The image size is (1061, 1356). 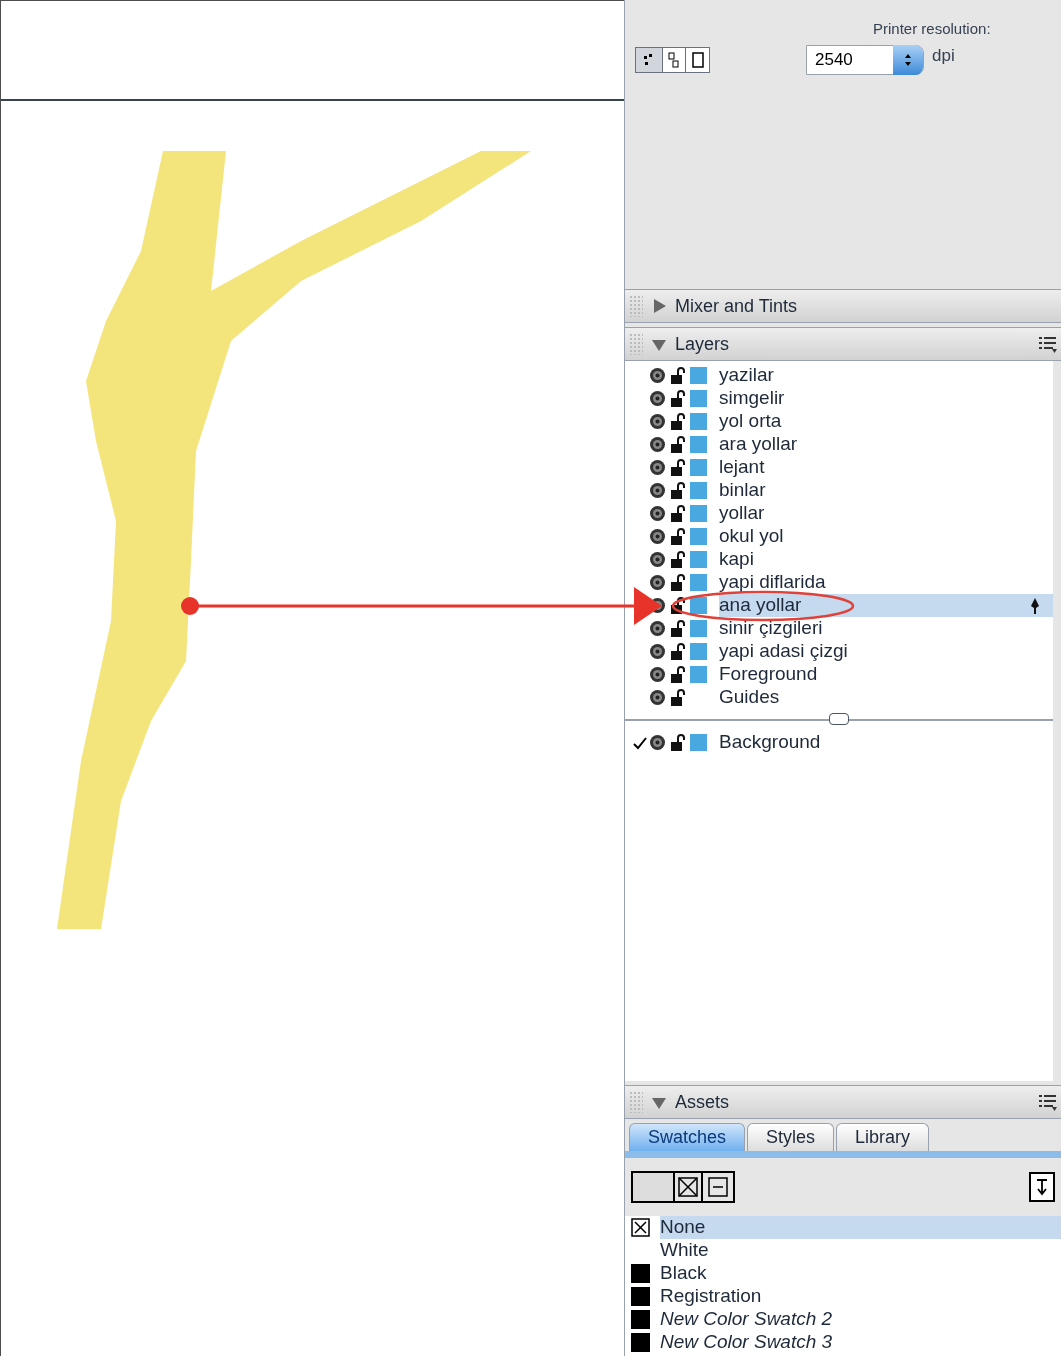 I want to click on swatch-item: None, so click(x=860, y=1227).